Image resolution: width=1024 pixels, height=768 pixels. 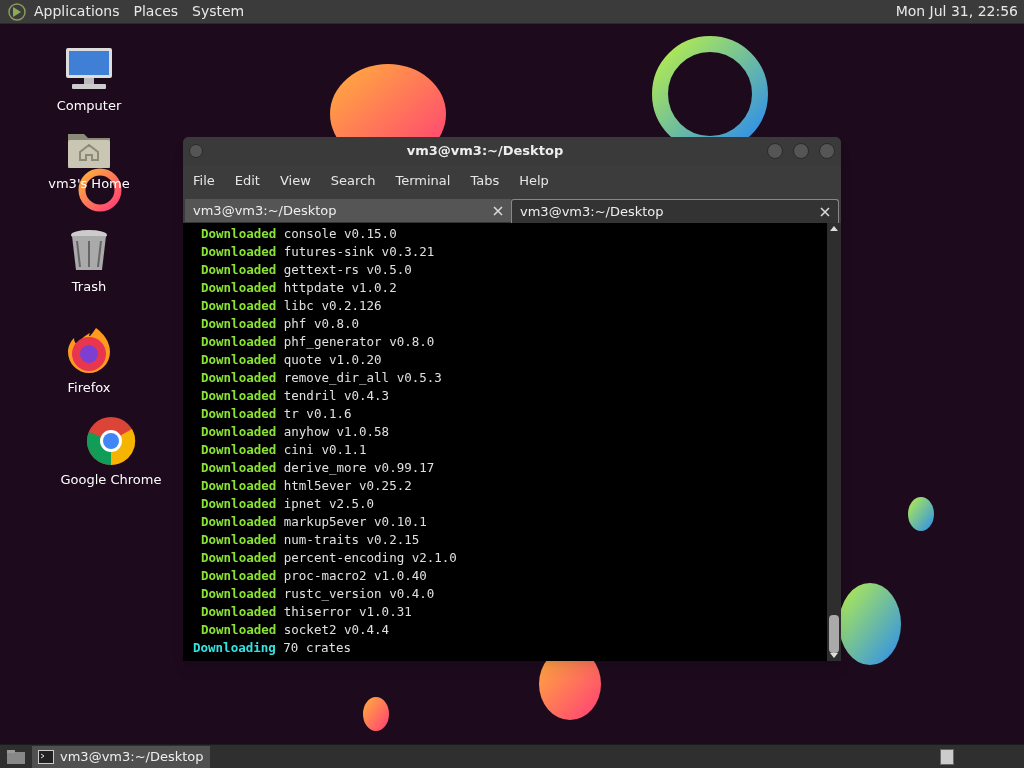 What do you see at coordinates (318, 252) in the screenshot?
I see `output-line: Downloaded futures-sink v0.3.21` at bounding box center [318, 252].